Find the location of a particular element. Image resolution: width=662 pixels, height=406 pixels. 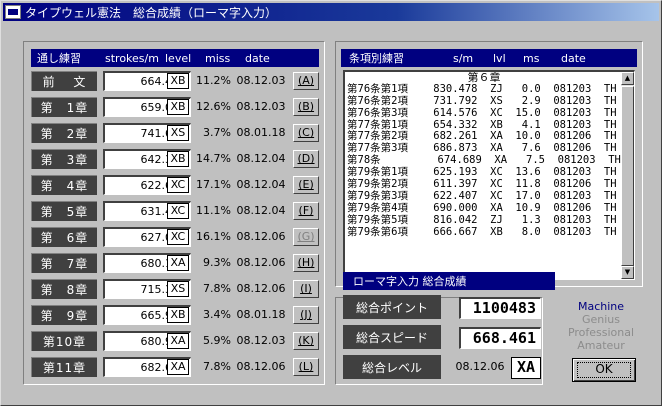

practice-button: (J) is located at coordinates (306, 315).